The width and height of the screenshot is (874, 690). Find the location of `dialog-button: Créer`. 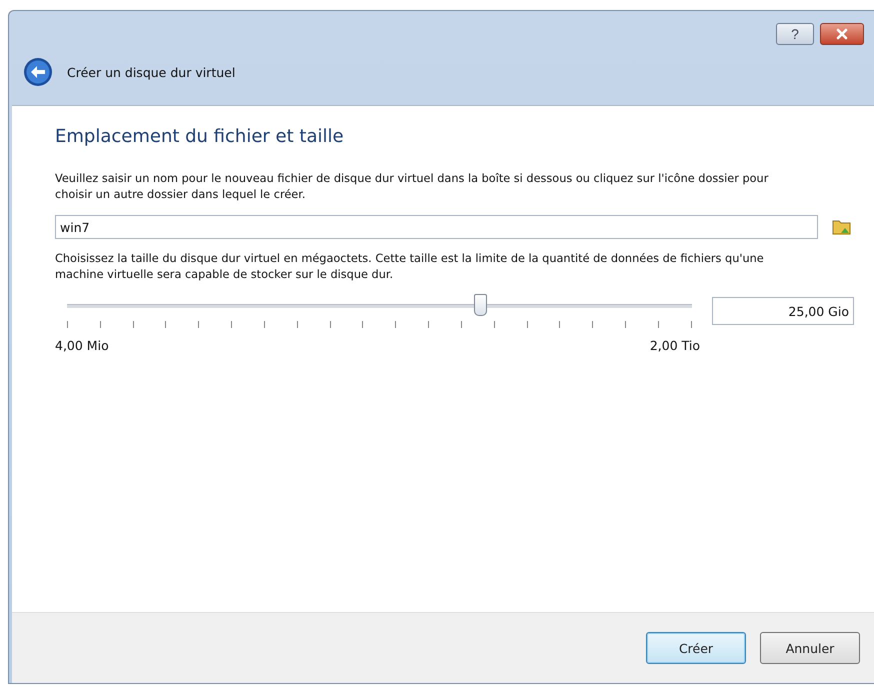

dialog-button: Créer is located at coordinates (696, 648).